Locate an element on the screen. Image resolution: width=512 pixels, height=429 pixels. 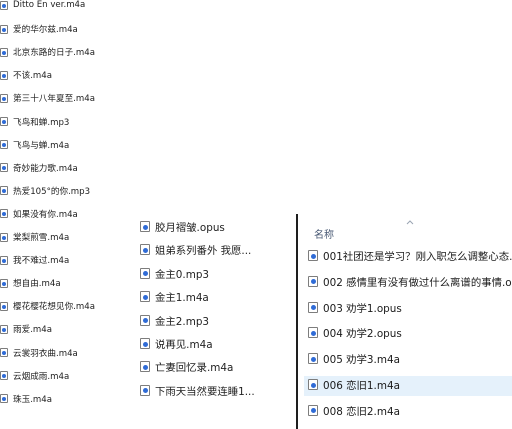
file-item: 樱花樱花想见你.m4a is located at coordinates (47, 306).